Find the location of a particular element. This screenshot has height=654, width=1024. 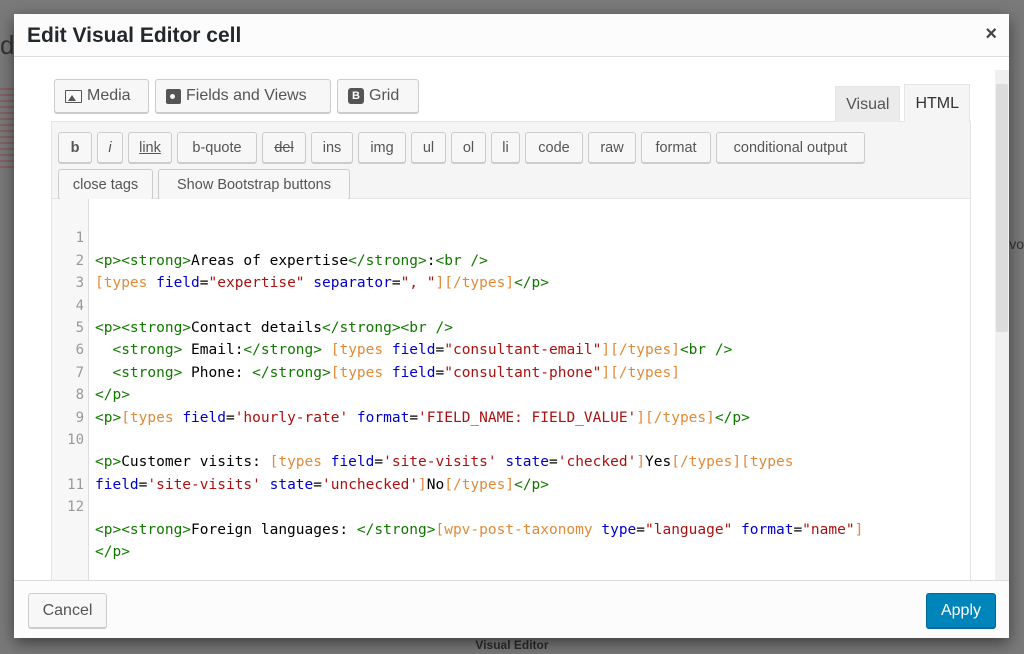

background-title-fragment: d is located at coordinates (7, 45).